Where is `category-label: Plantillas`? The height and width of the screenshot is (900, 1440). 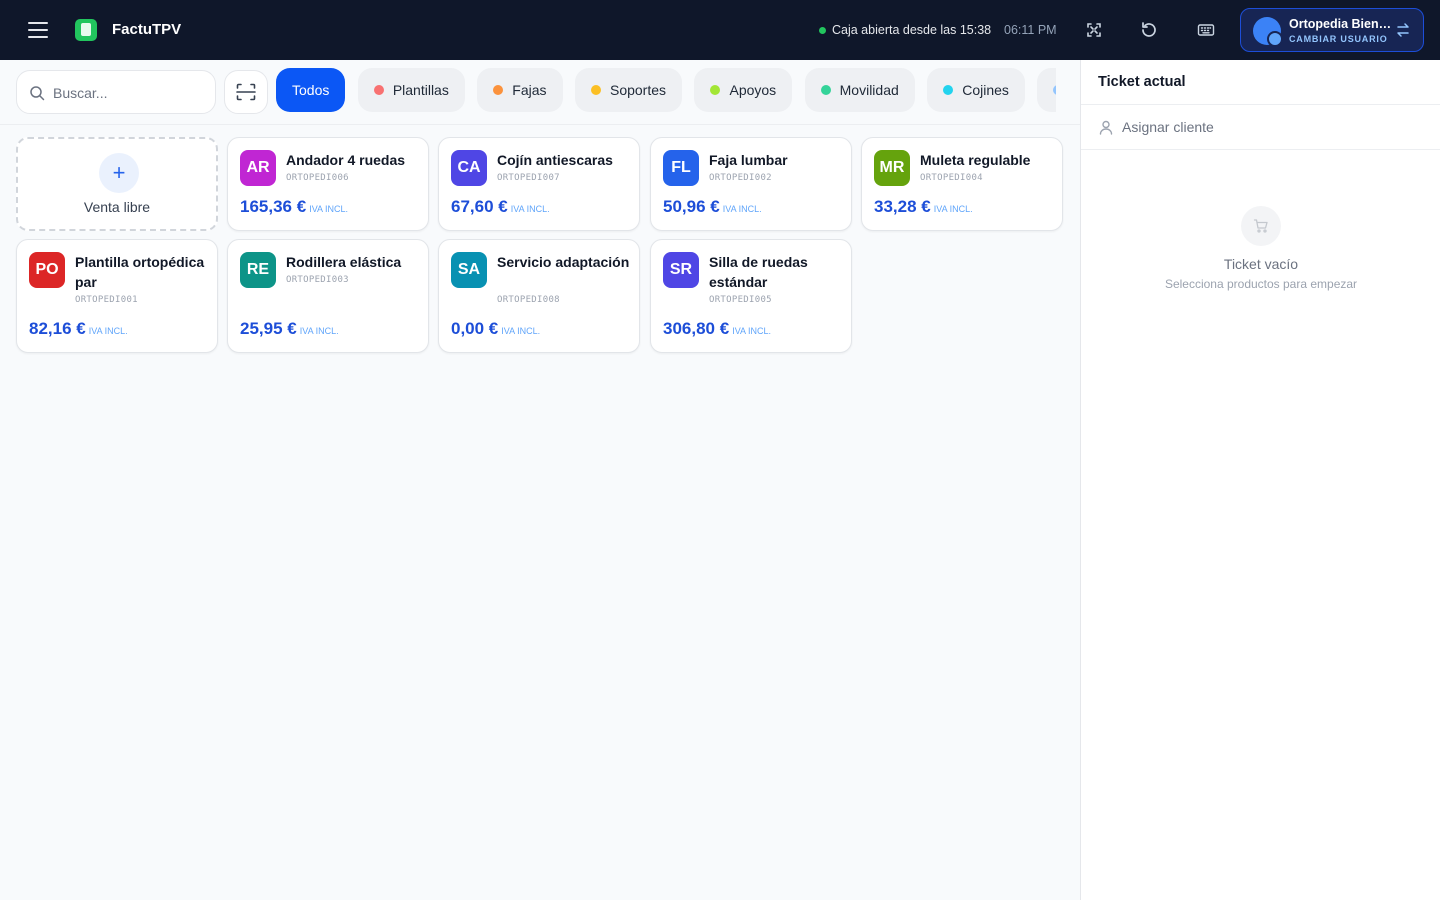
category-label: Plantillas is located at coordinates (420, 90).